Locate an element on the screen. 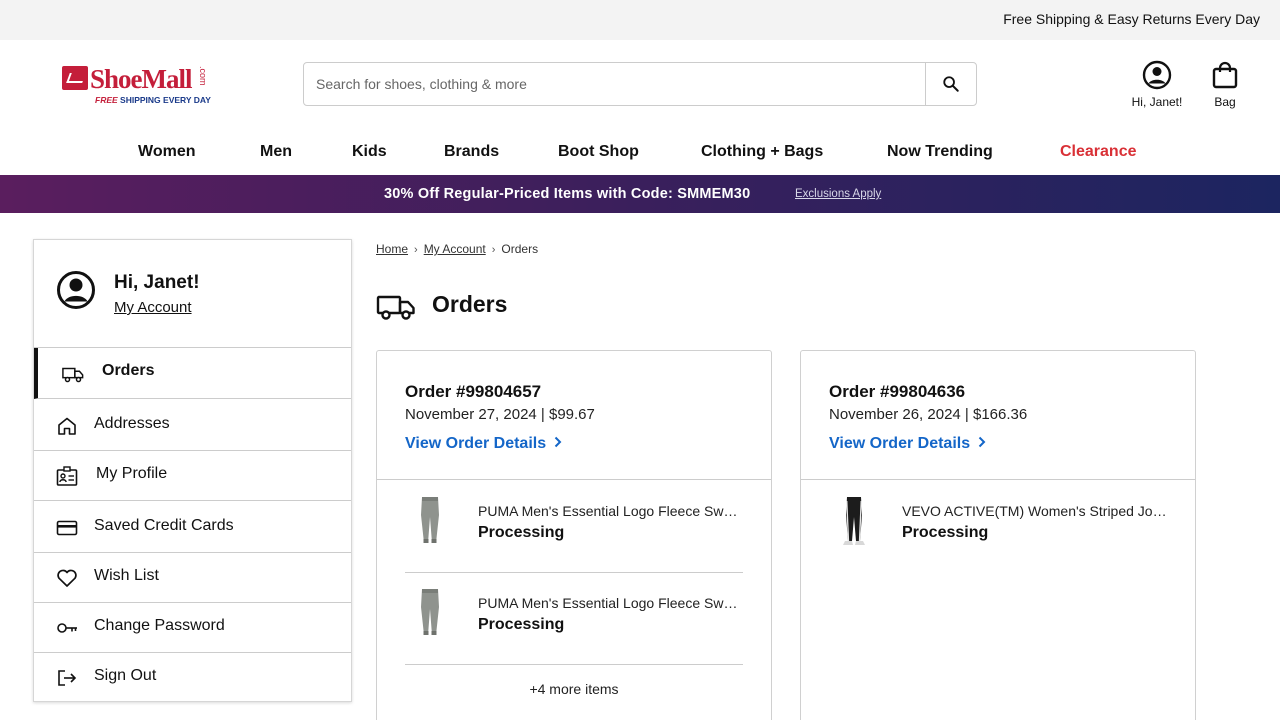 Image resolution: width=1280 pixels, height=720 pixels. order-number: Order #99804657 is located at coordinates (473, 391).